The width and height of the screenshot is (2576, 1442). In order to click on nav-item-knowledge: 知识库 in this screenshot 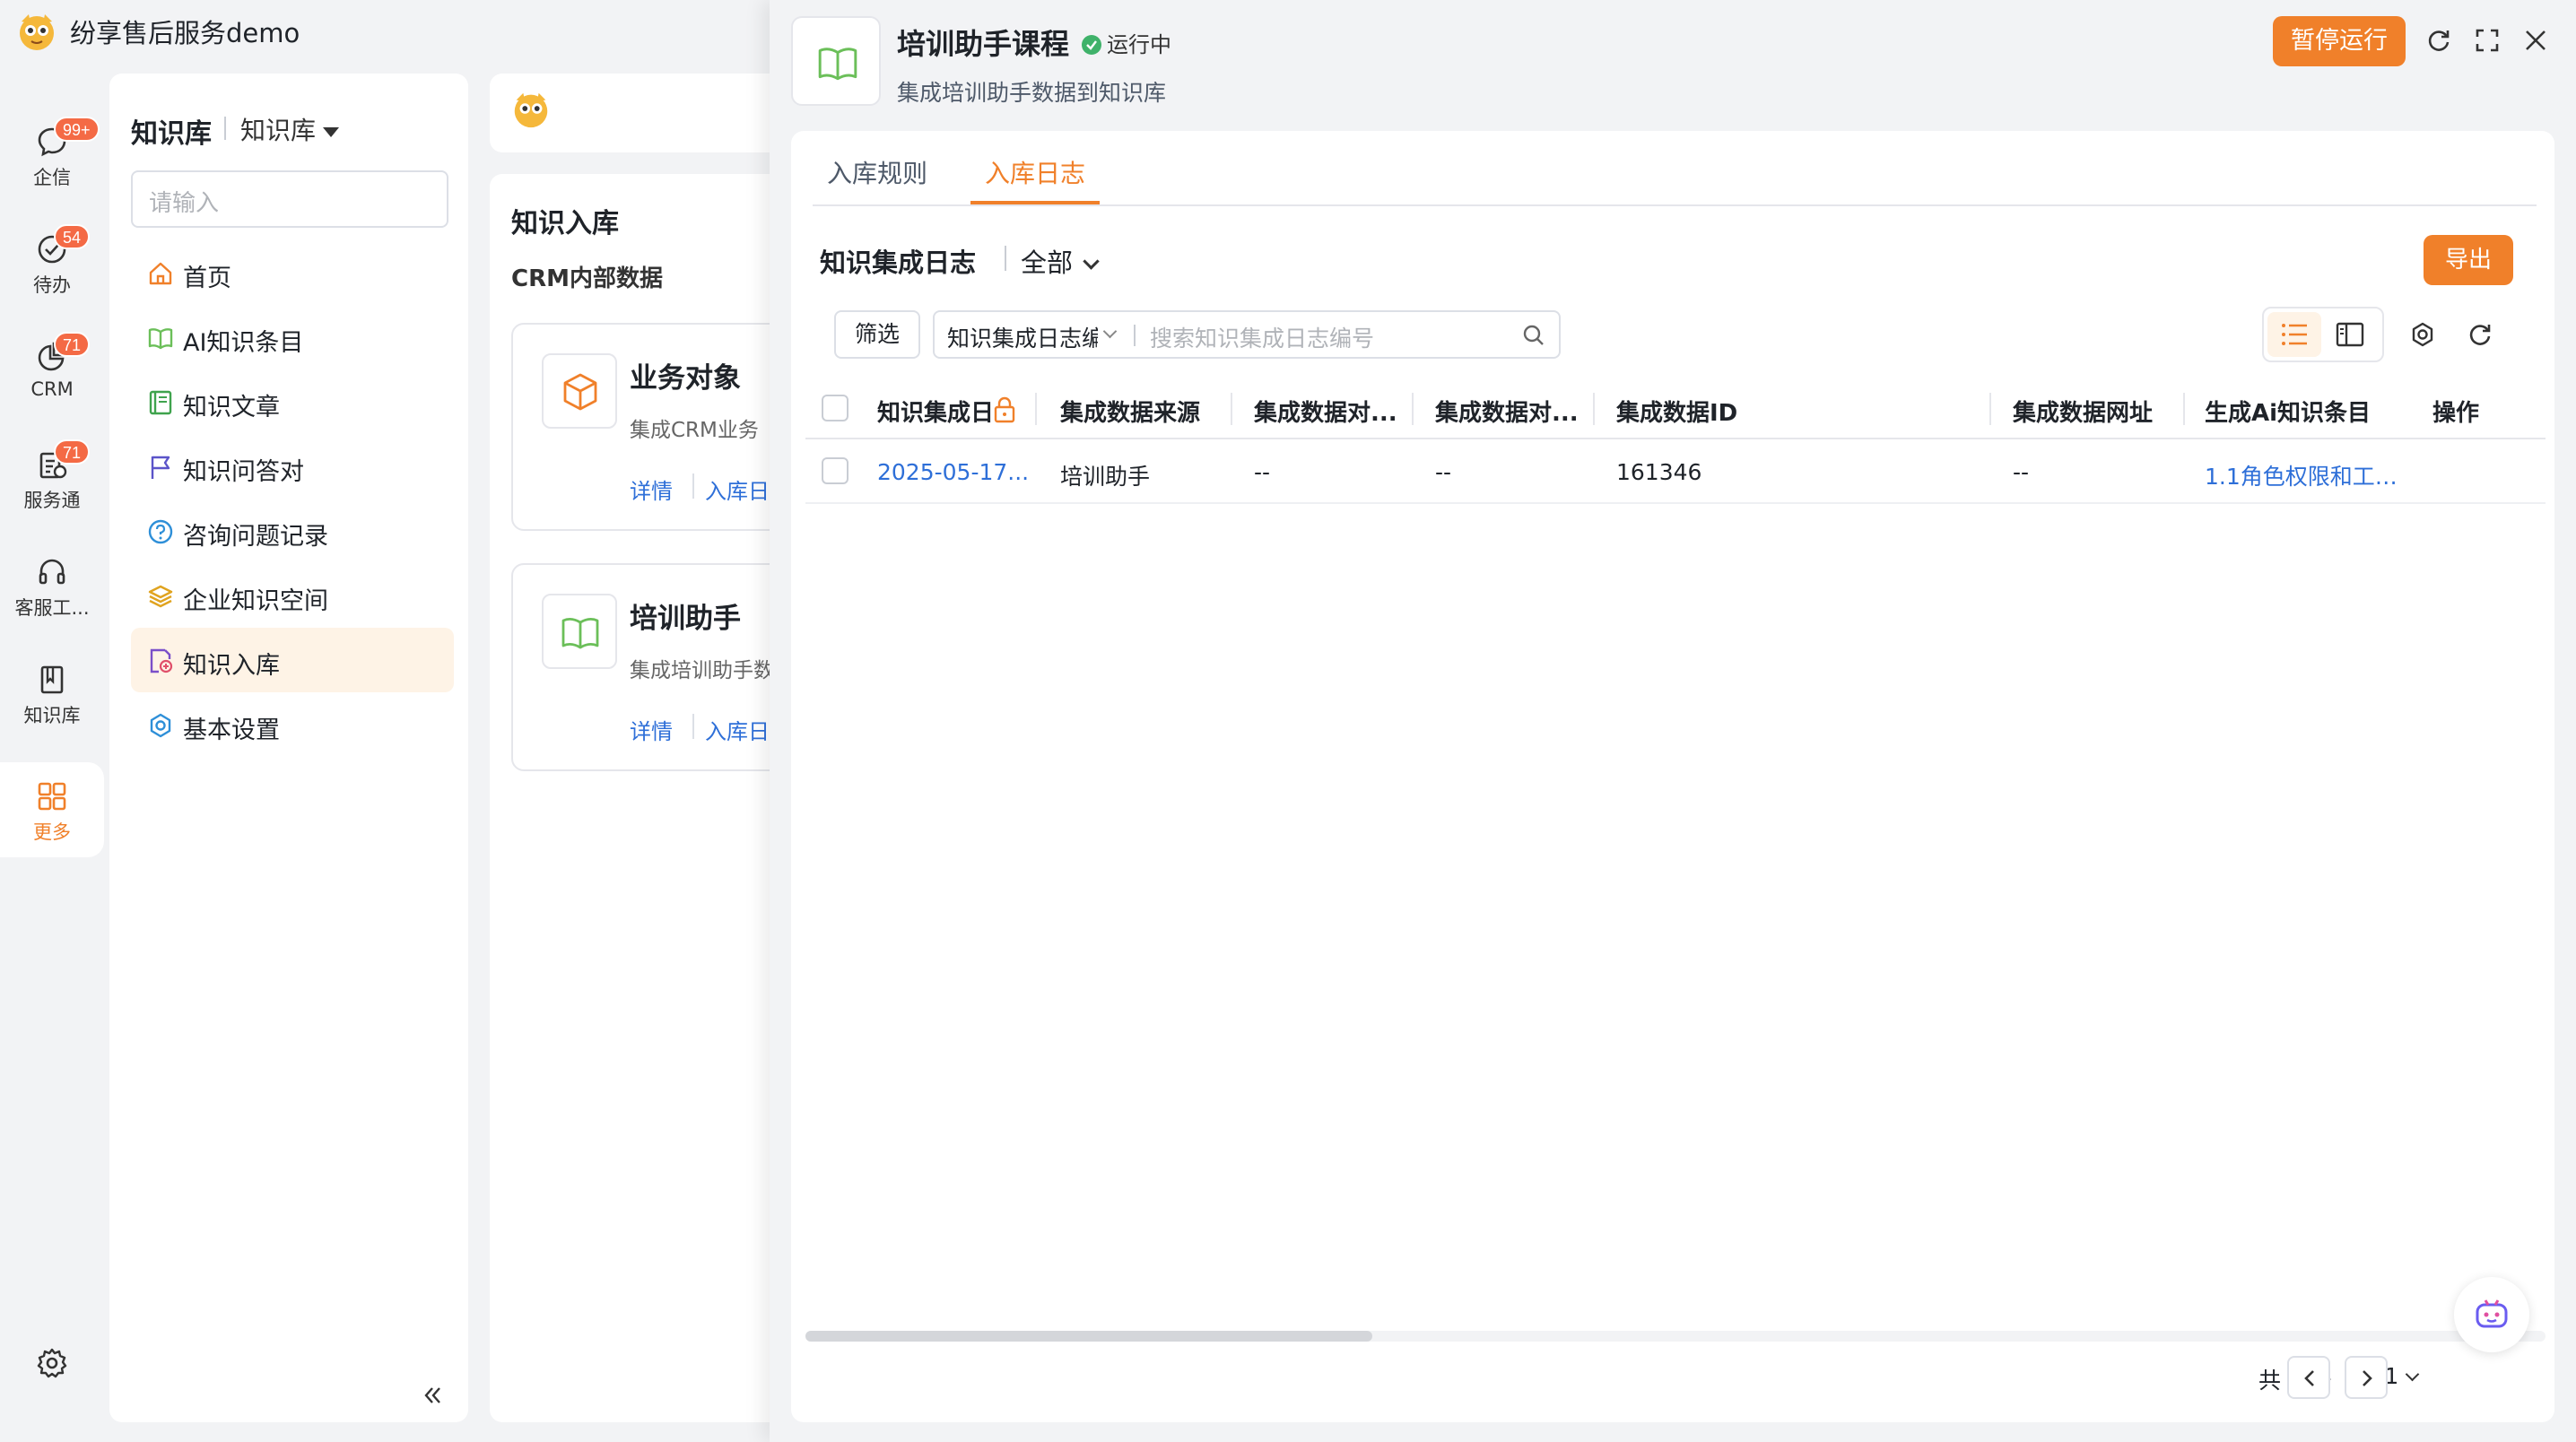, I will do `click(52, 695)`.